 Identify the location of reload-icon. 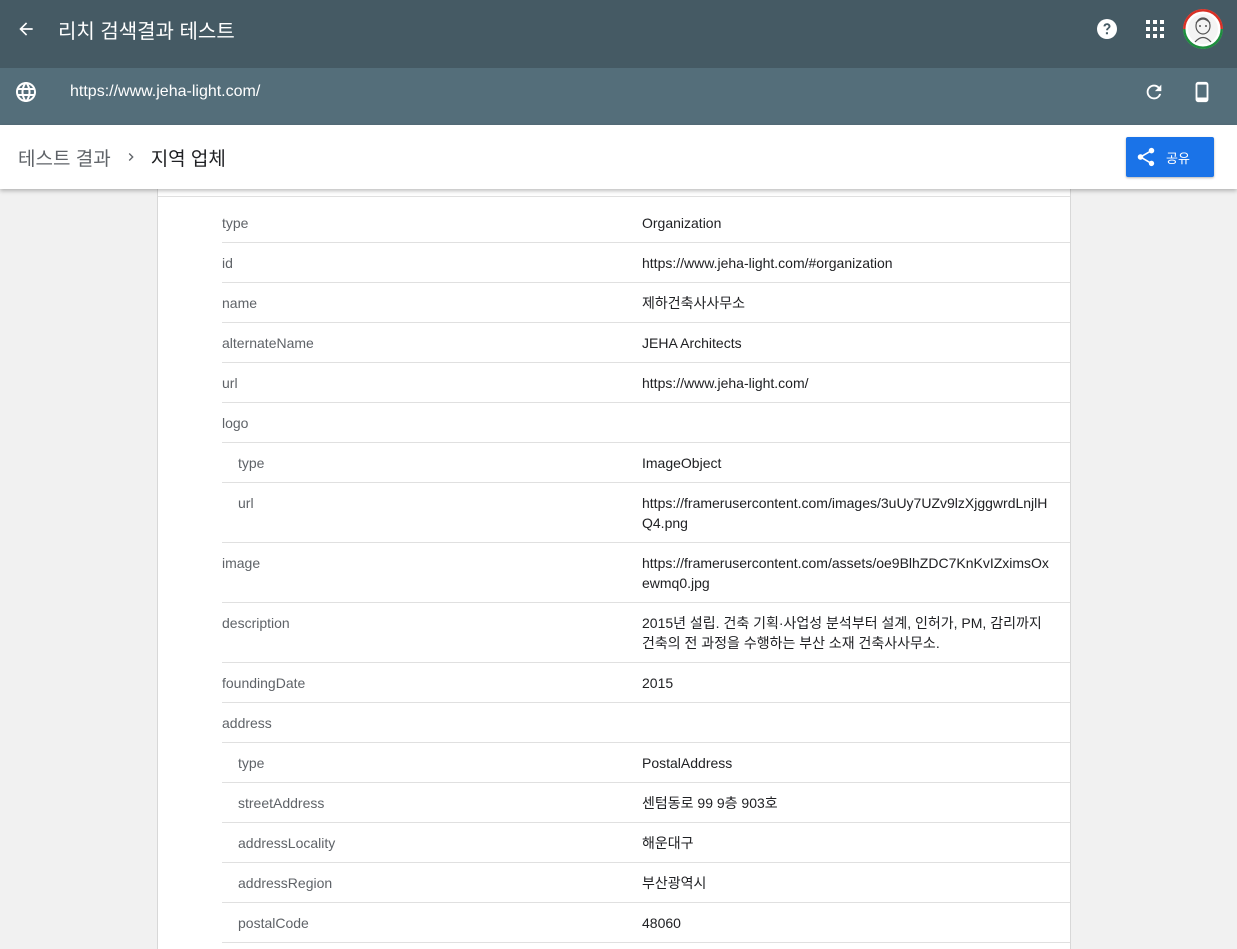
(1154, 92).